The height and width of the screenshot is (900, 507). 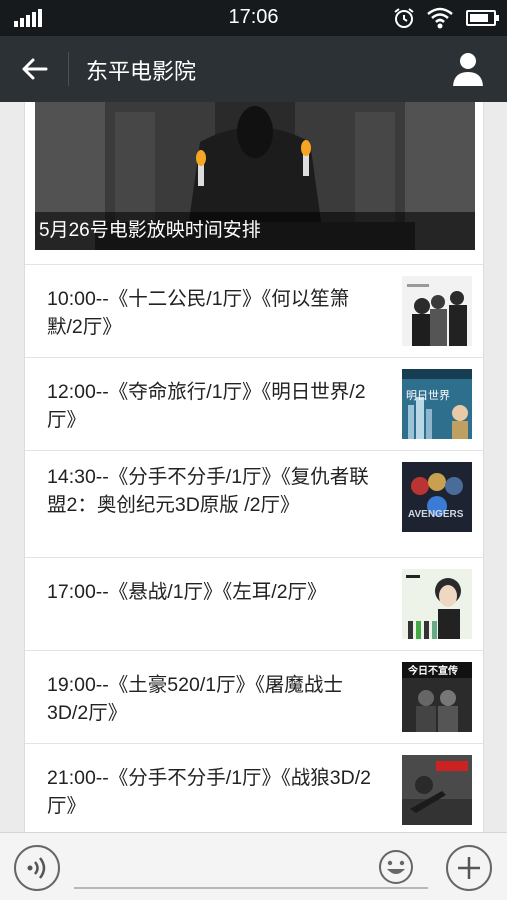 What do you see at coordinates (468, 69) in the screenshot?
I see `user-icon` at bounding box center [468, 69].